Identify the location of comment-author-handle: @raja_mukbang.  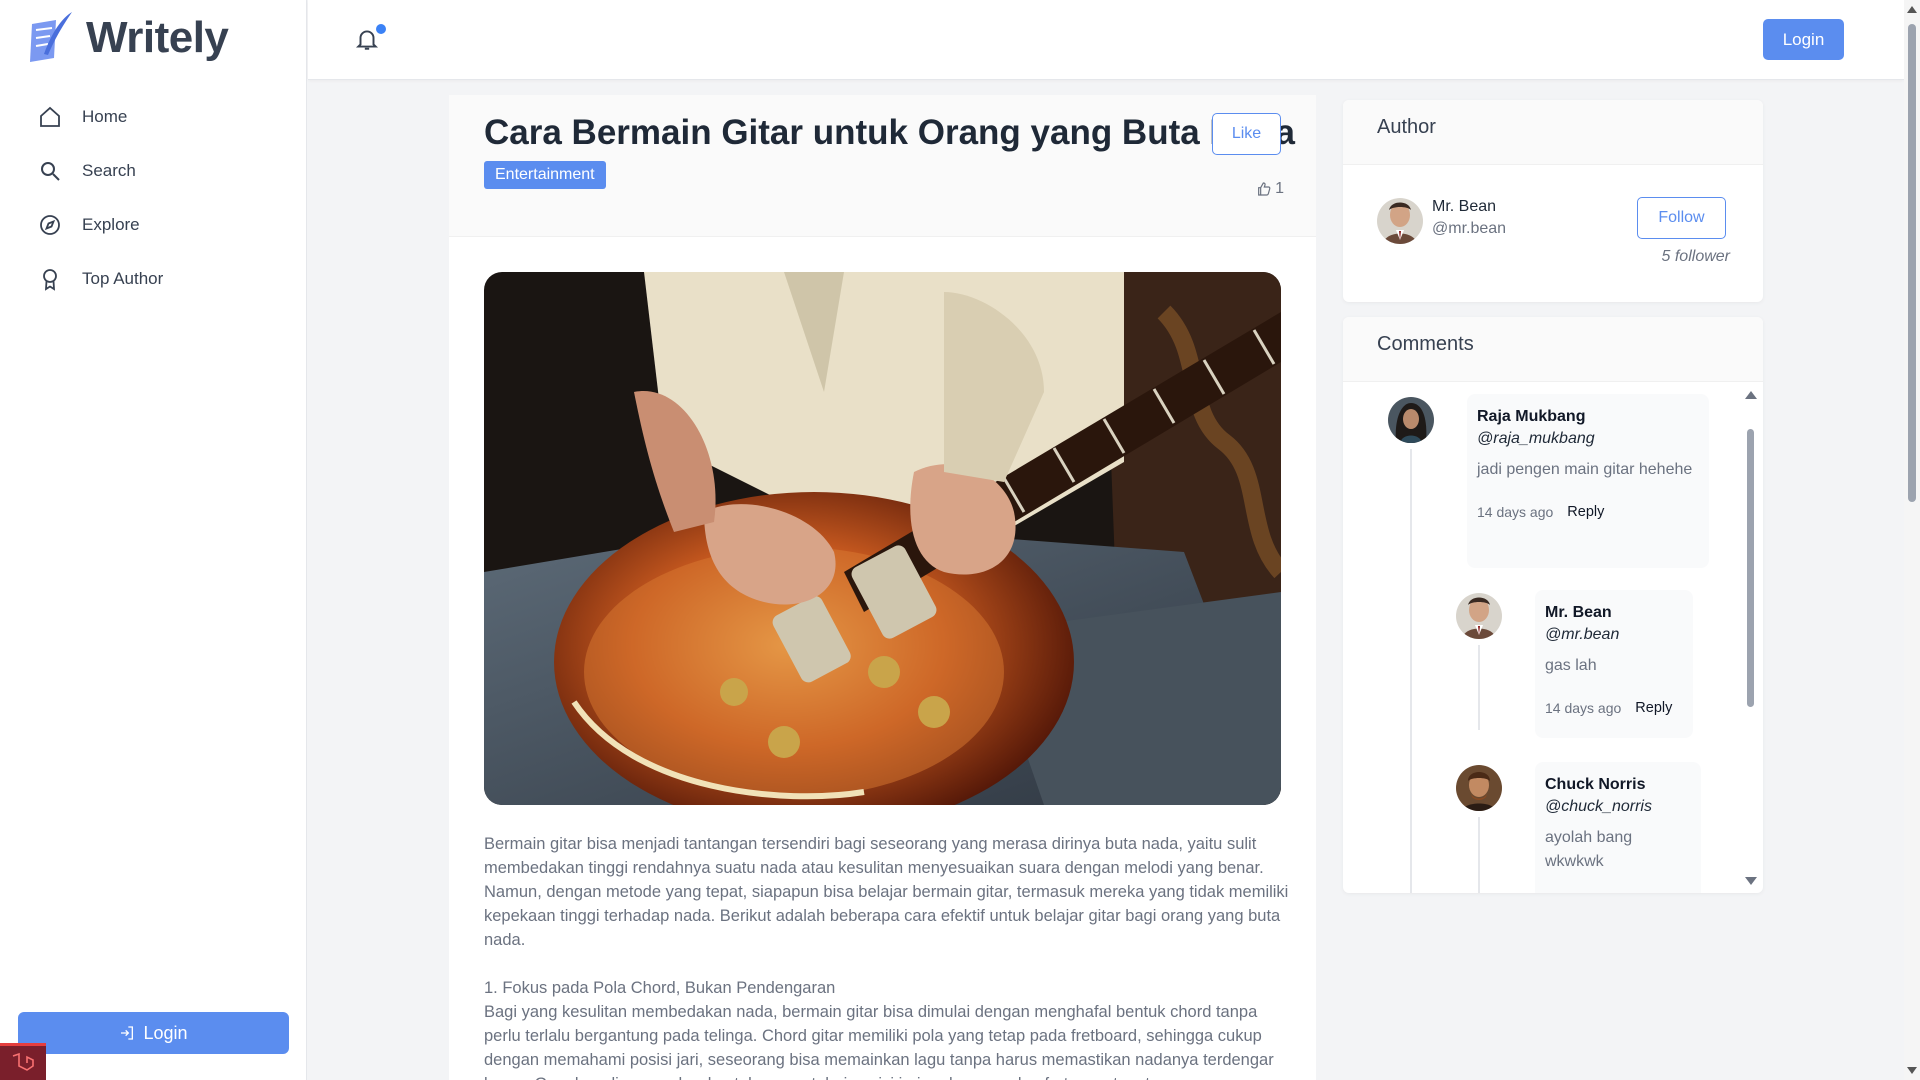
(1536, 438).